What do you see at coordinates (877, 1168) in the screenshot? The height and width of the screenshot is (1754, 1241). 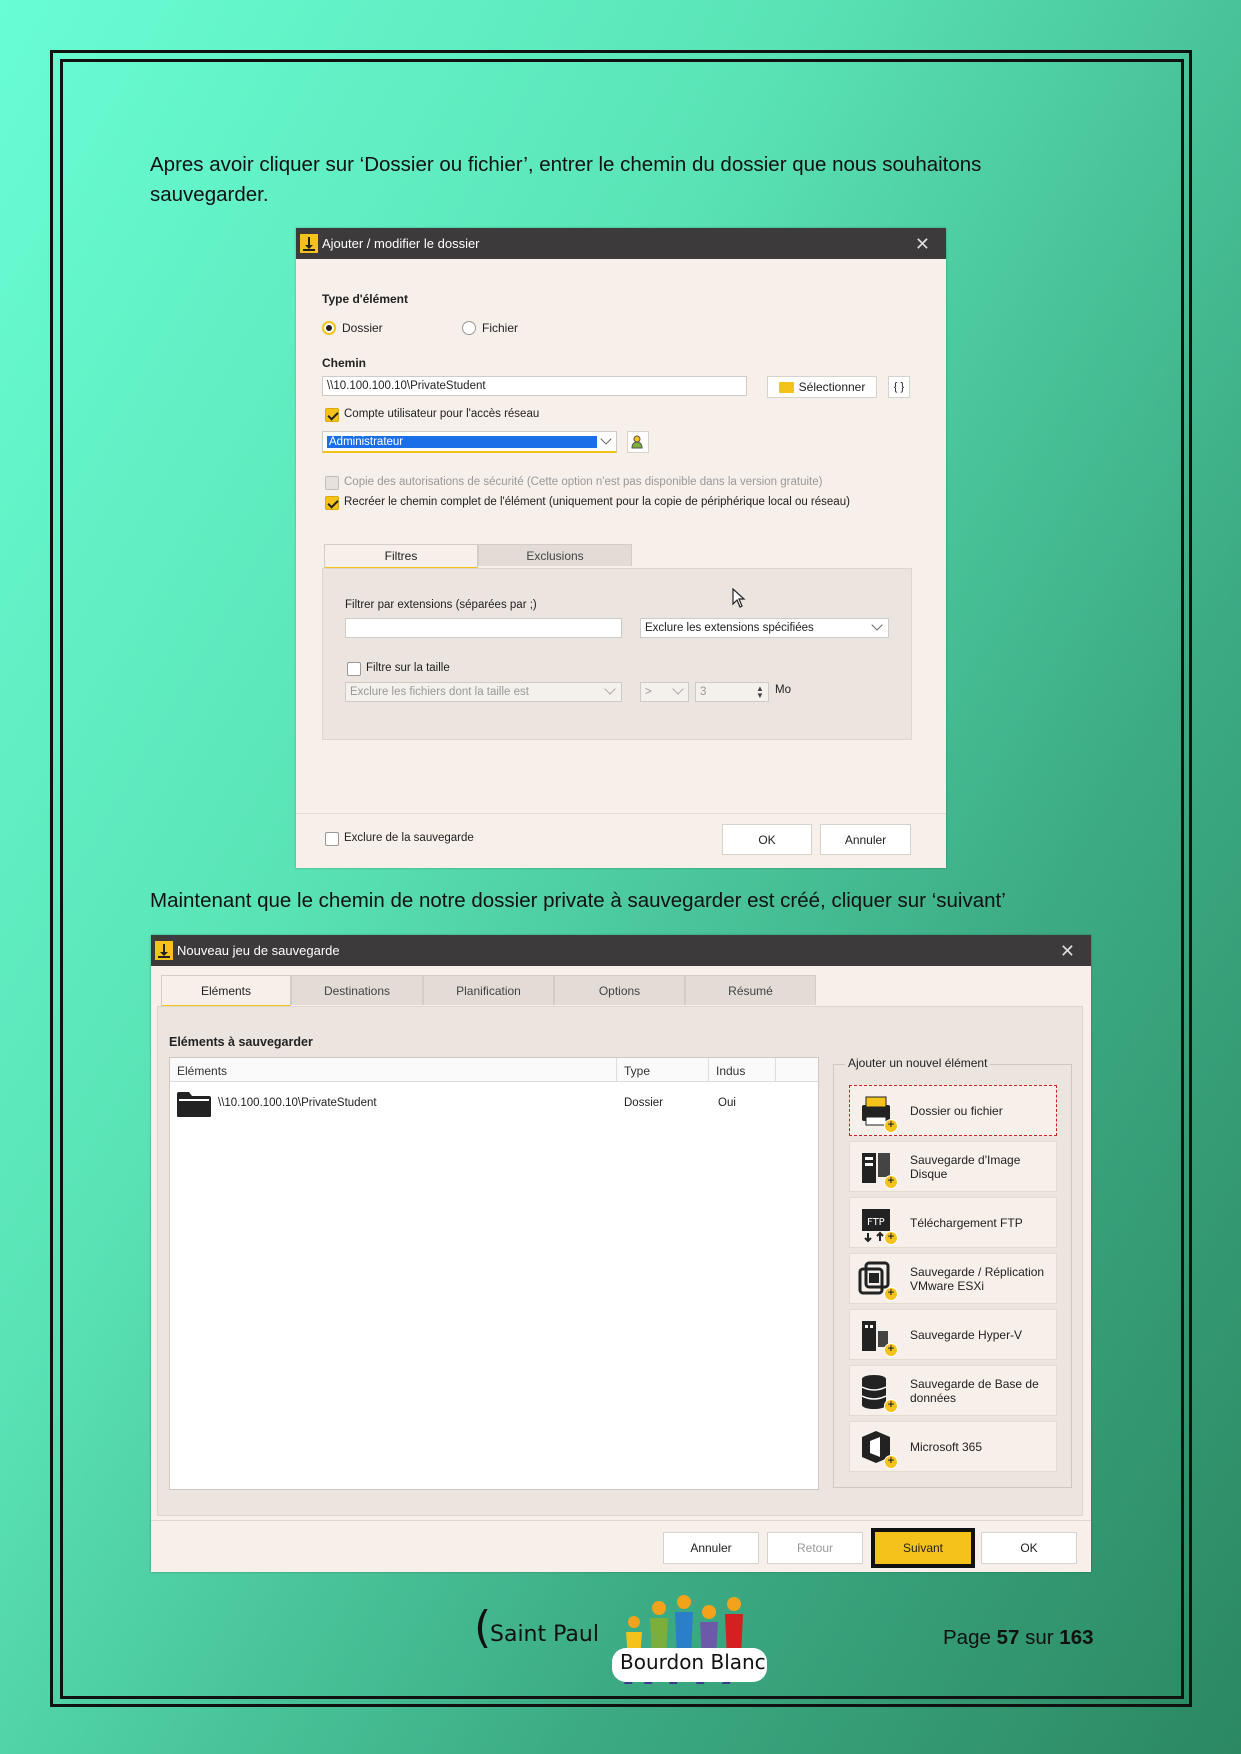 I see `disk-image-icon: +` at bounding box center [877, 1168].